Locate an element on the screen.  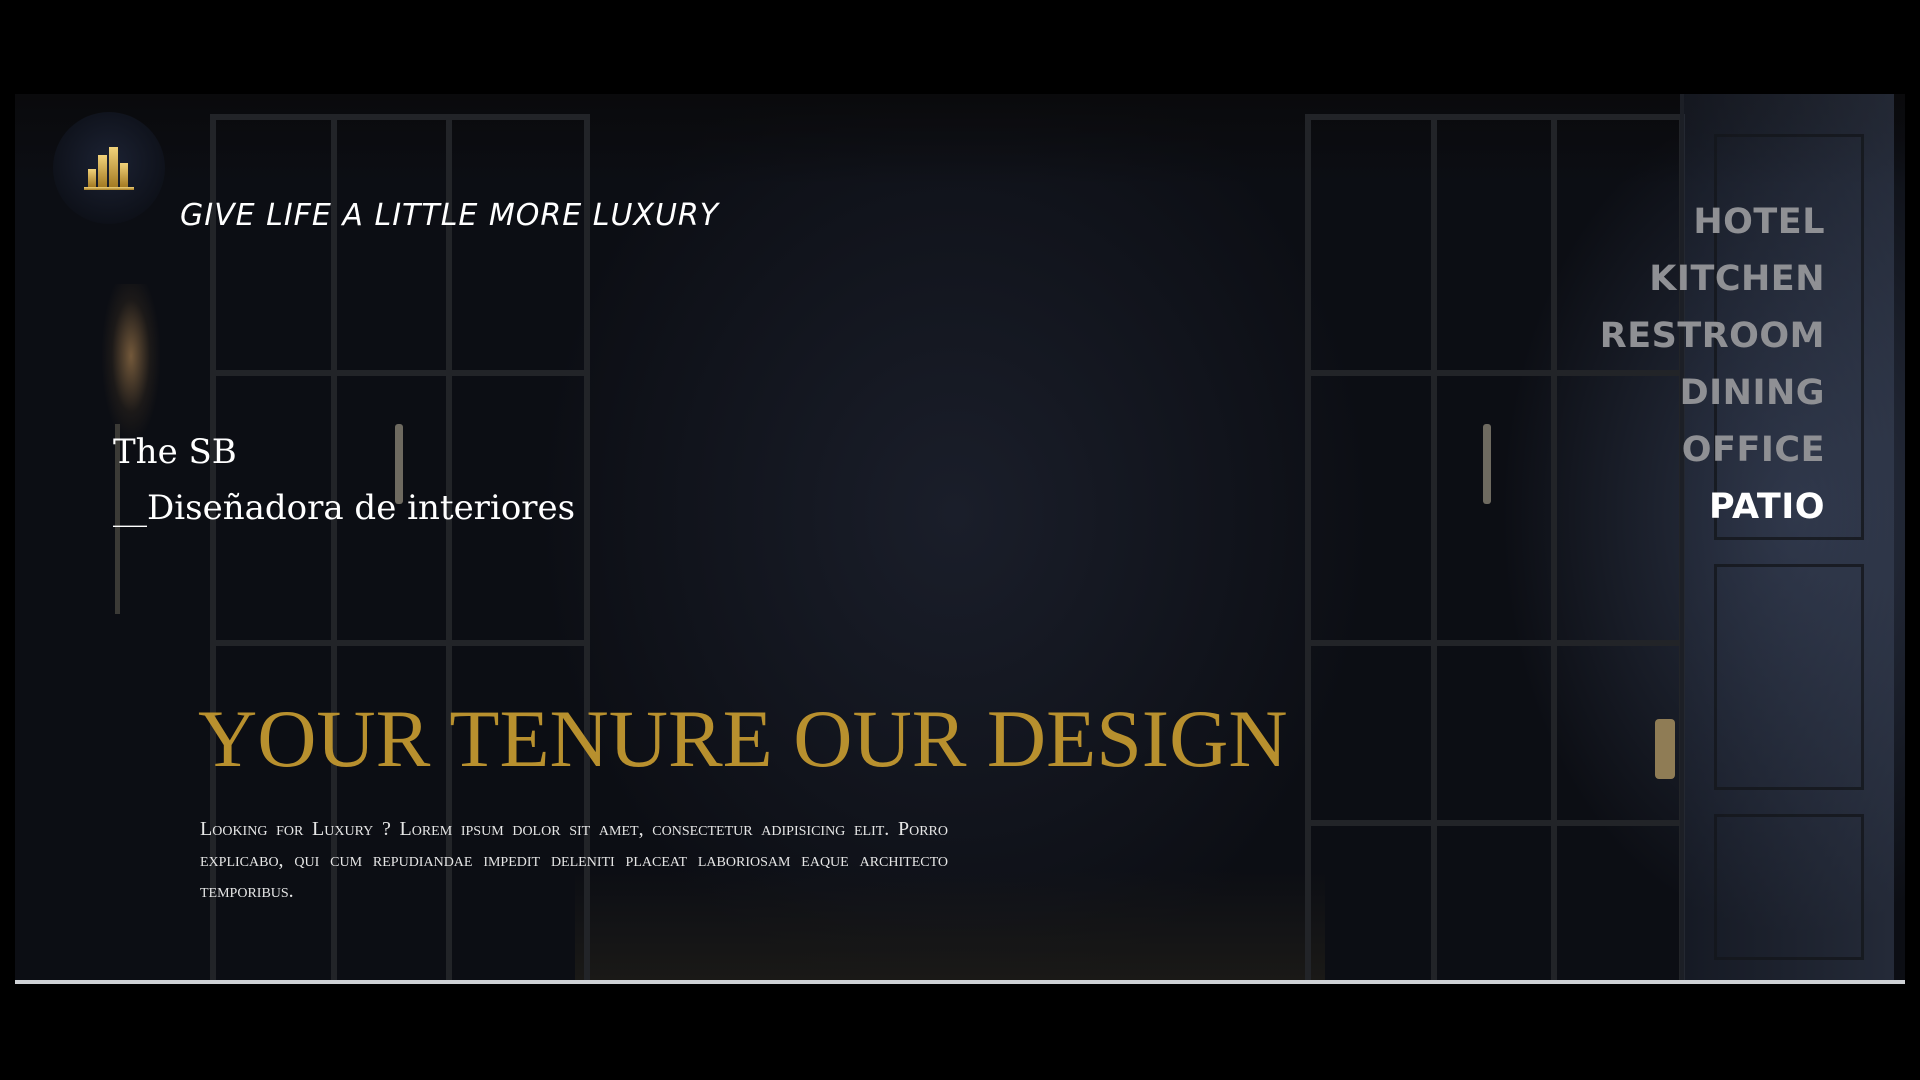
tagline: GIVE LIFE A LITTLE MORE LUXURY is located at coordinates (450, 215).